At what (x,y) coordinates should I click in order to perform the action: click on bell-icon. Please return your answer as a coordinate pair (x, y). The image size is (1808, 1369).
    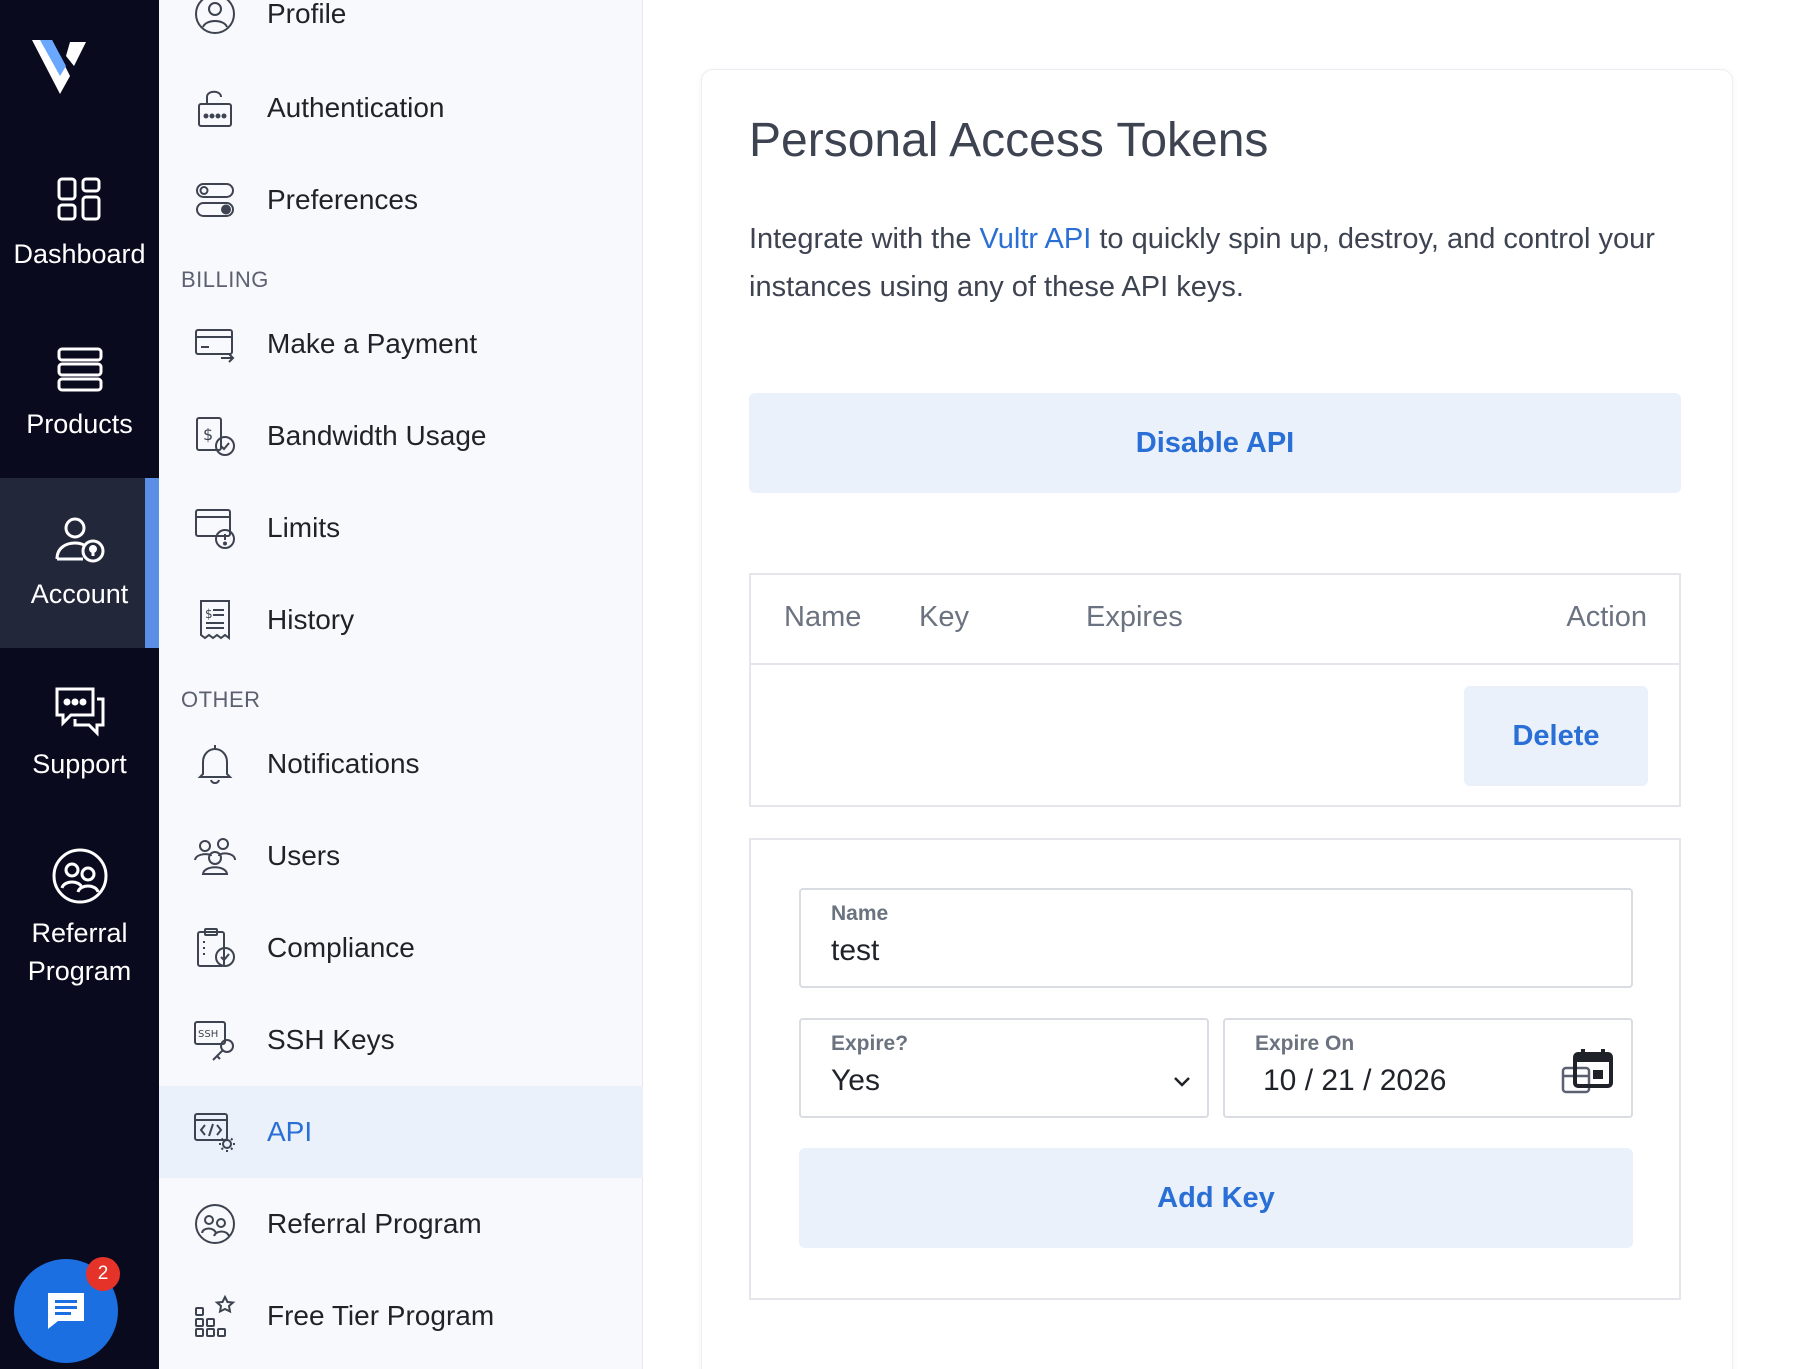
    Looking at the image, I should click on (215, 764).